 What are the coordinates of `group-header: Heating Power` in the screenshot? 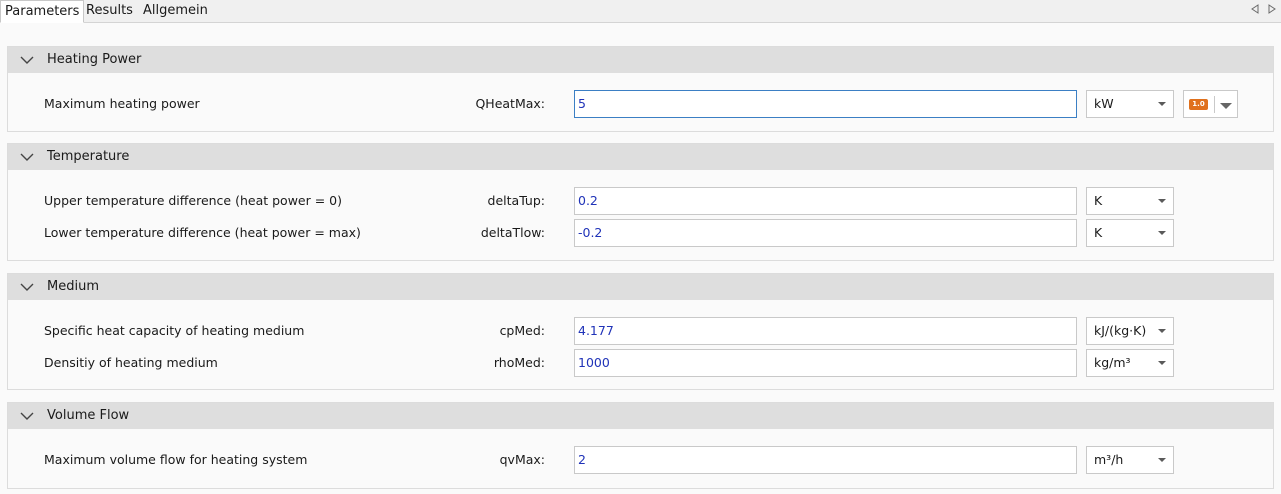 It's located at (640, 60).